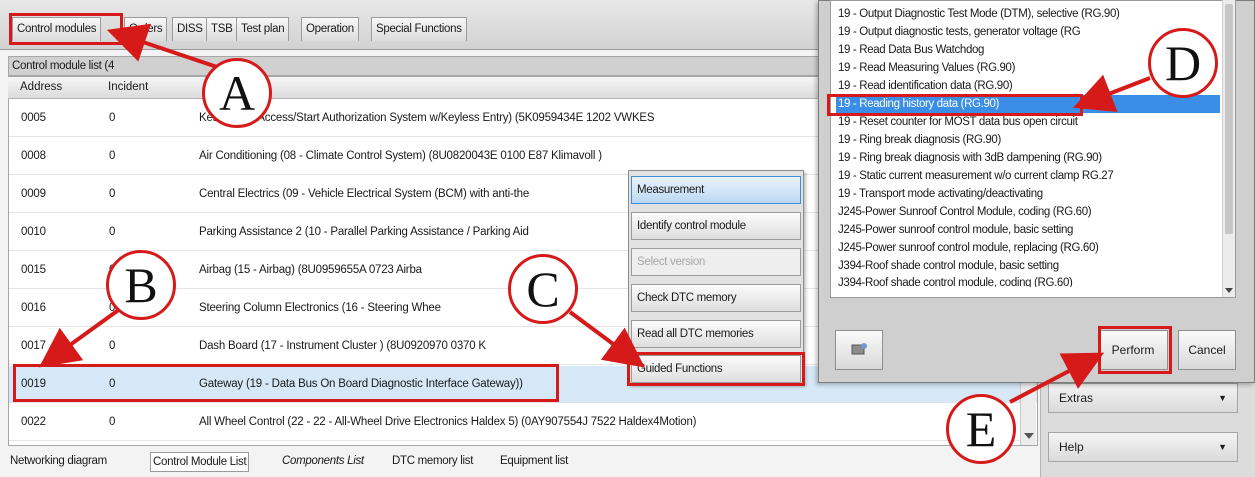 The height and width of the screenshot is (477, 1255). What do you see at coordinates (33, 118) in the screenshot?
I see `row-address: 0005` at bounding box center [33, 118].